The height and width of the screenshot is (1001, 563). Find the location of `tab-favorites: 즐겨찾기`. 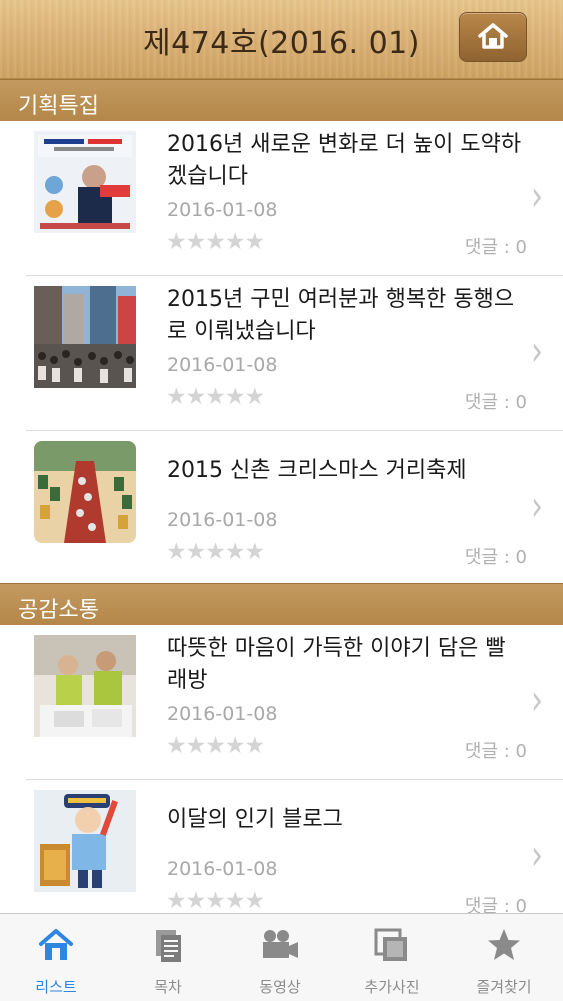

tab-favorites: 즐겨찾기 is located at coordinates (504, 957).